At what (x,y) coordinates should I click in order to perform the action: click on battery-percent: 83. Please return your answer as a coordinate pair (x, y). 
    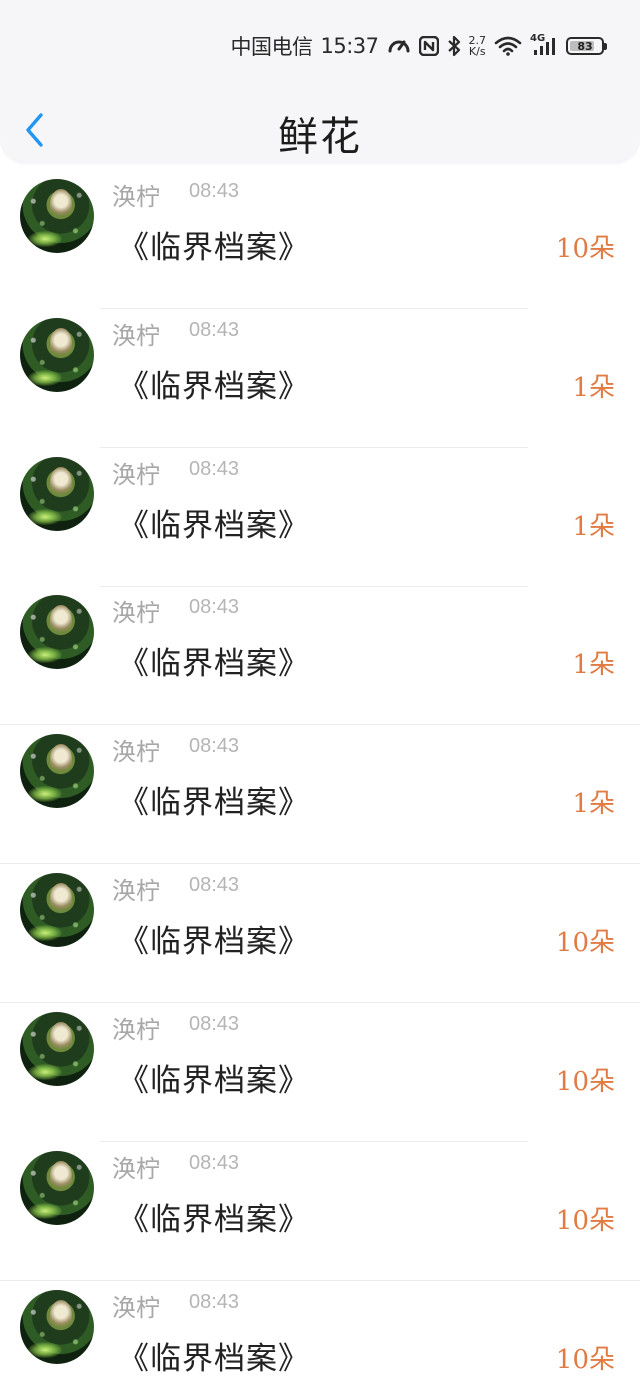
    Looking at the image, I should click on (585, 46).